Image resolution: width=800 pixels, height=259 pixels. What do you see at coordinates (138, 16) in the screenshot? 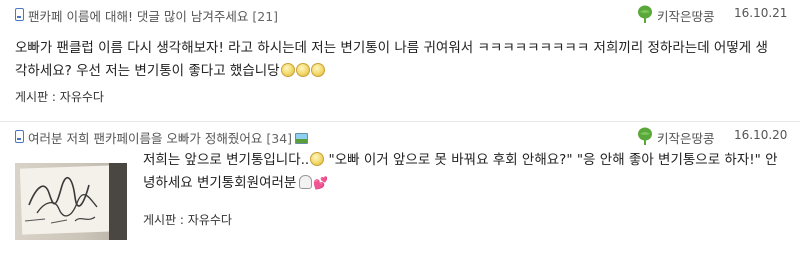
I see `post-title: 팬카페 이름에 대해! 댓글 많이 남겨주세요` at bounding box center [138, 16].